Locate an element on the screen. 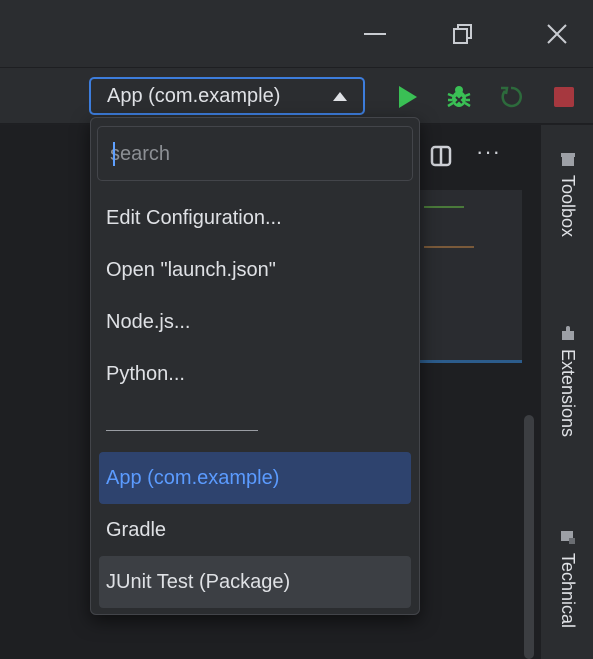 The image size is (593, 659). restore-button is located at coordinates (463, 34).